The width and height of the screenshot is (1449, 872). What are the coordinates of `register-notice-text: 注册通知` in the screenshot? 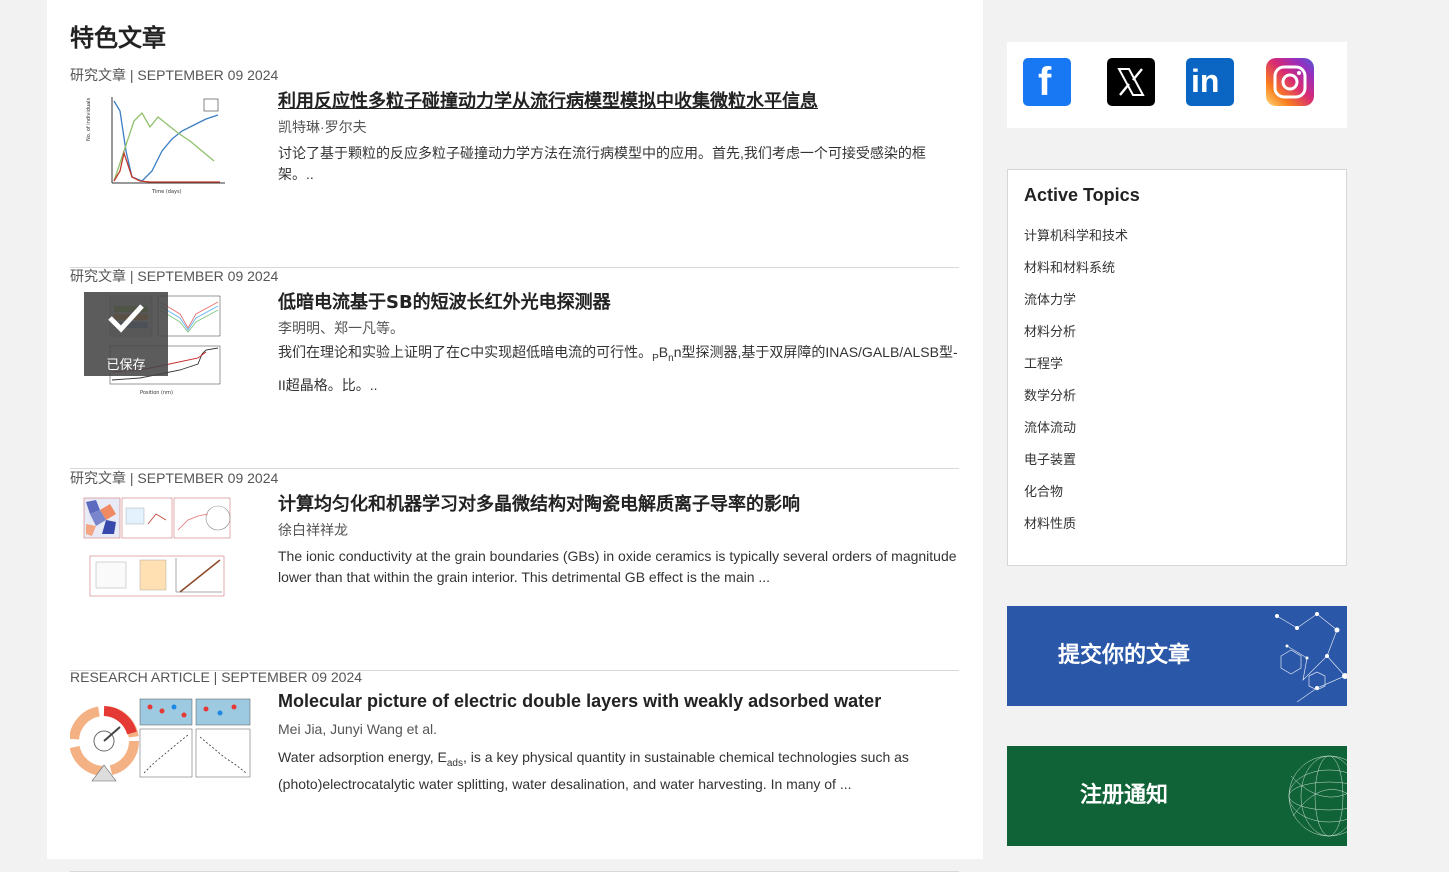 It's located at (1124, 795).